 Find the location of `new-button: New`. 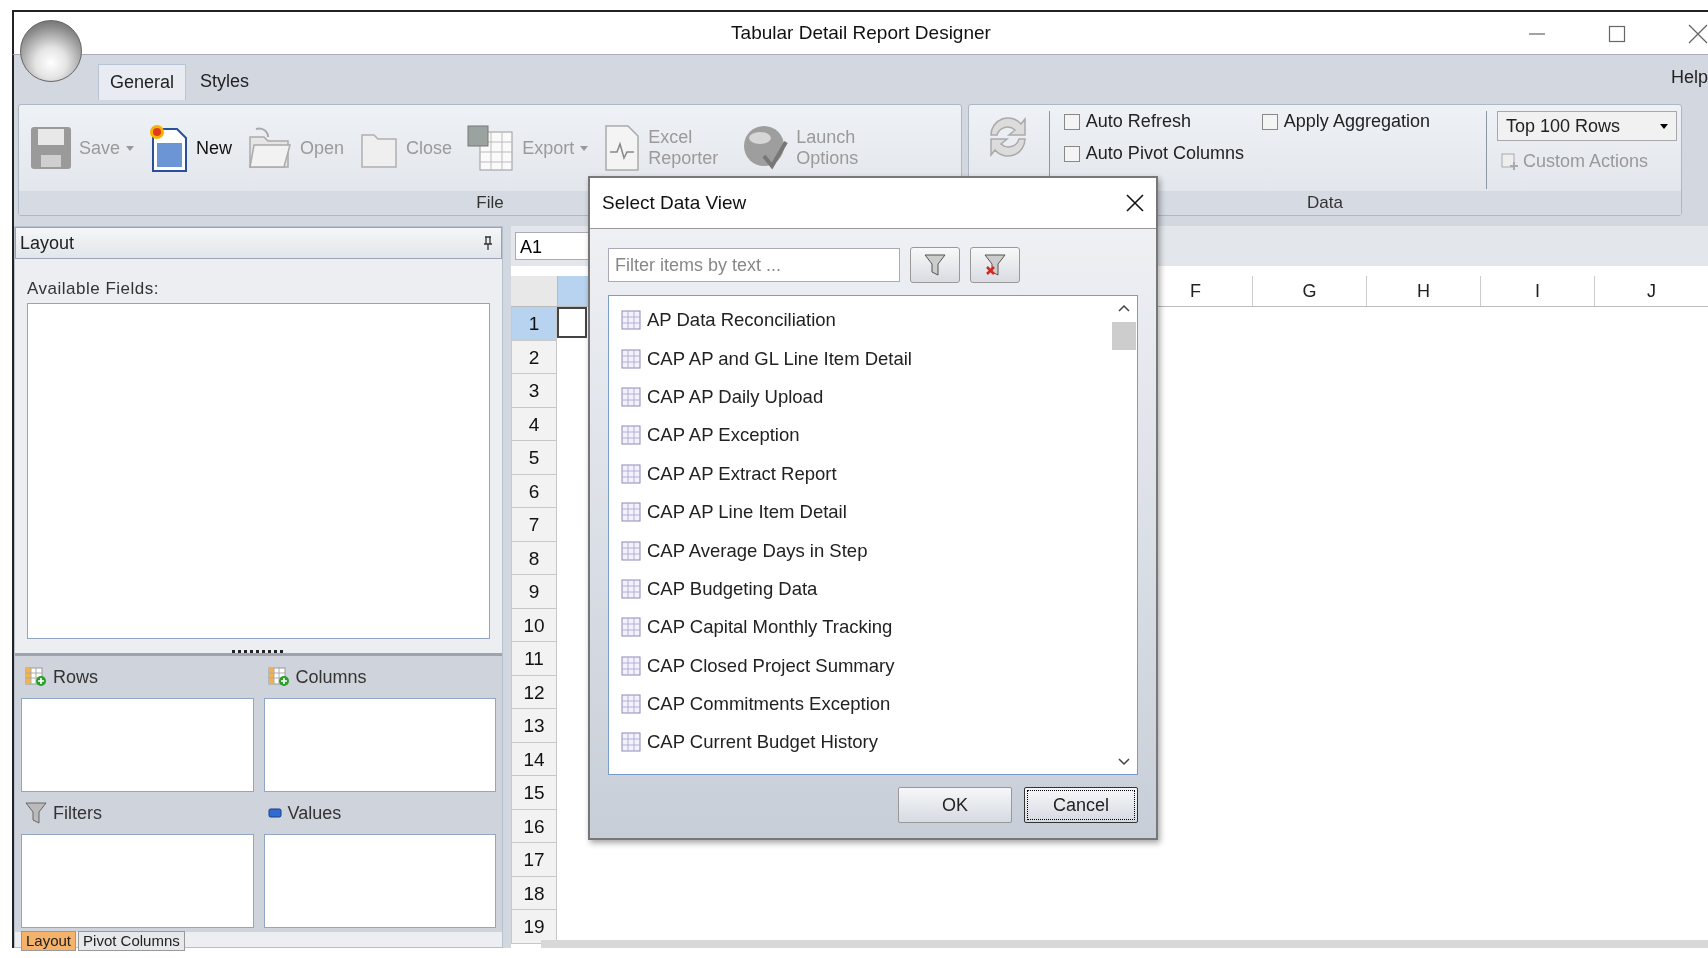

new-button: New is located at coordinates (190, 148).